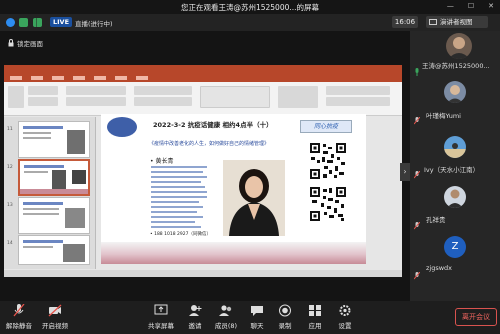 This screenshot has width=500, height=334. I want to click on settings-label: 设置, so click(345, 326).